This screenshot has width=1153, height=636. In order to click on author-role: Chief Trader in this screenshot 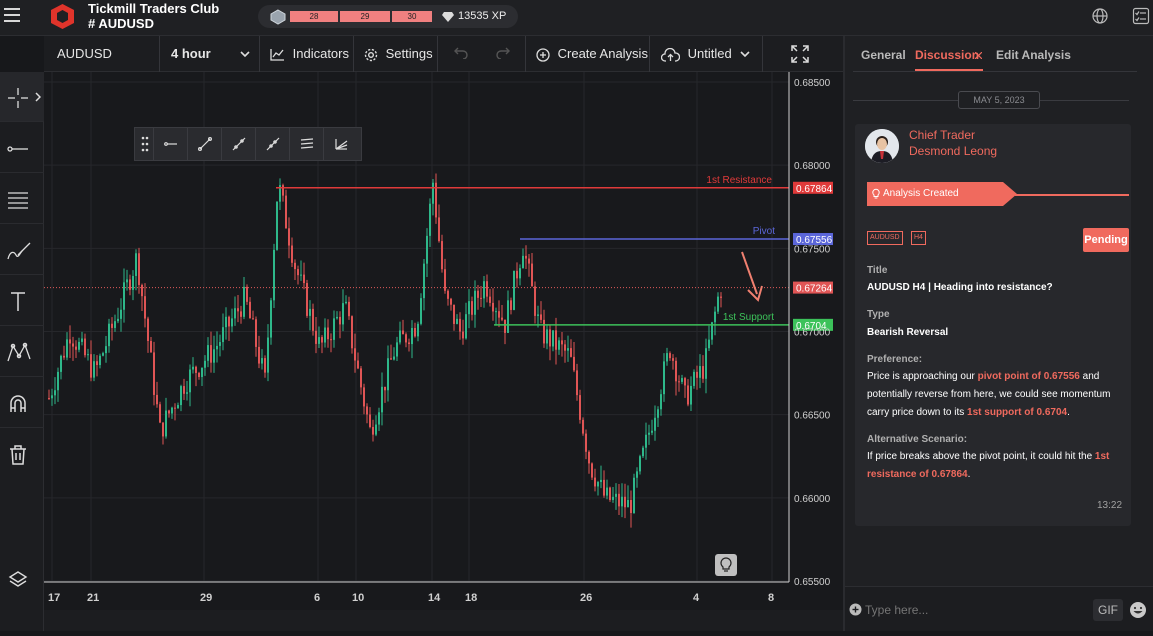, I will do `click(942, 135)`.